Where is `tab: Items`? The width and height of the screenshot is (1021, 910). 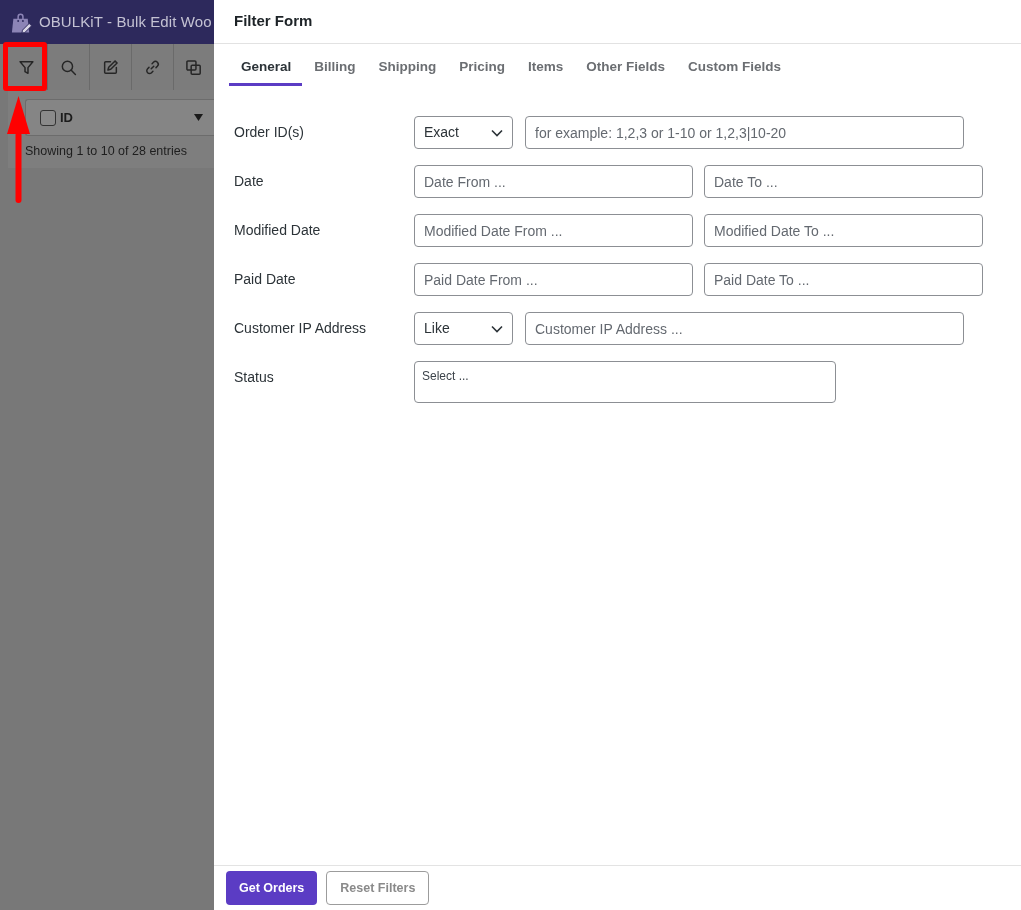
tab: Items is located at coordinates (545, 68).